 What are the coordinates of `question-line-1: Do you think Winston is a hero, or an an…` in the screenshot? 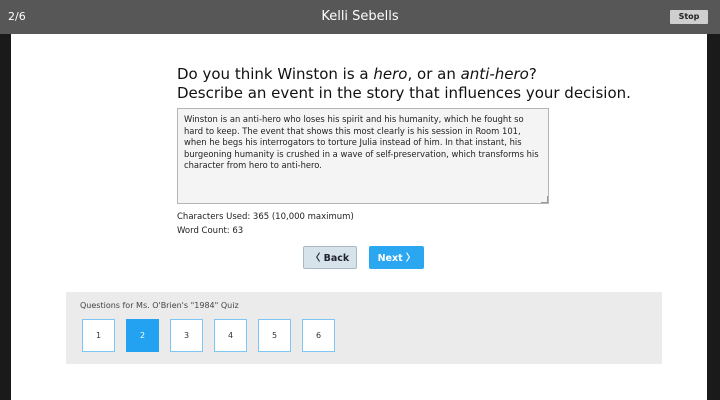 It's located at (404, 74).